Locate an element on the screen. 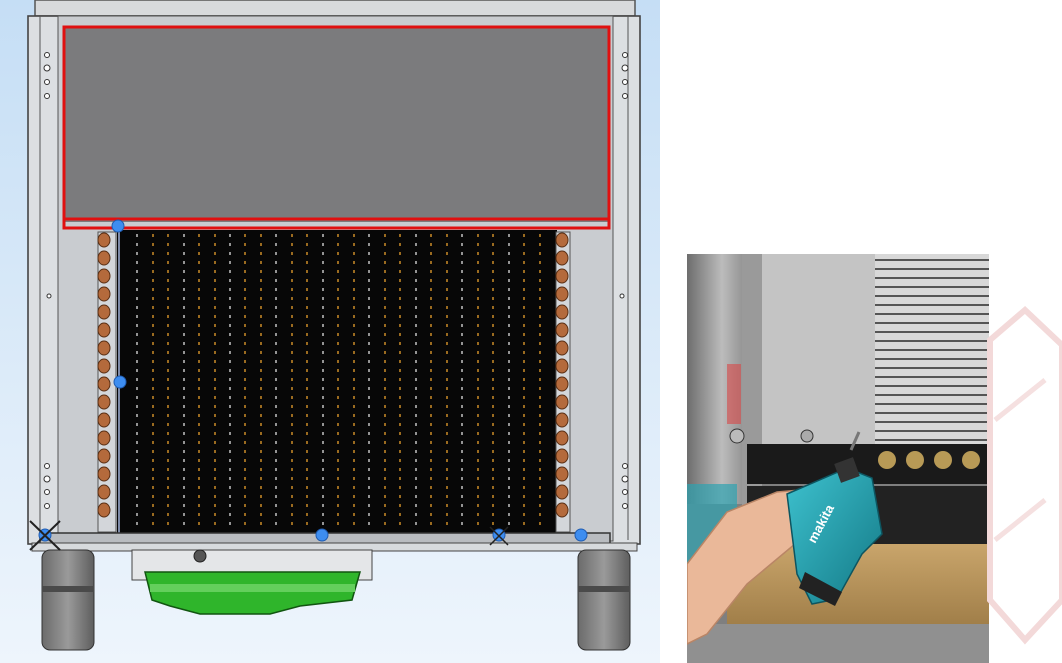  top-edge is located at coordinates (335, 8).